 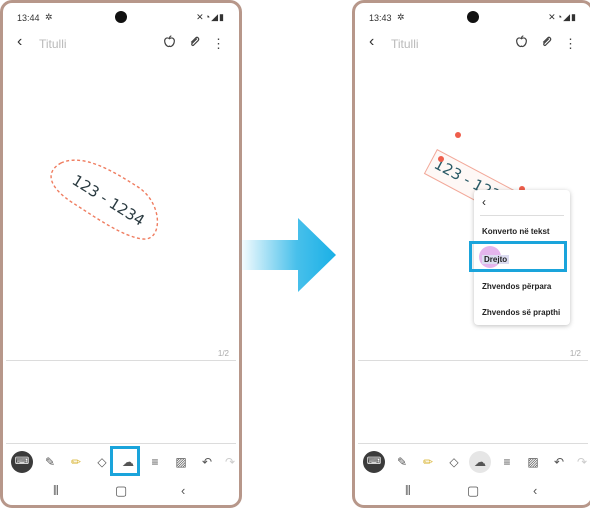 What do you see at coordinates (518, 256) in the screenshot?
I see `straighten-highlight` at bounding box center [518, 256].